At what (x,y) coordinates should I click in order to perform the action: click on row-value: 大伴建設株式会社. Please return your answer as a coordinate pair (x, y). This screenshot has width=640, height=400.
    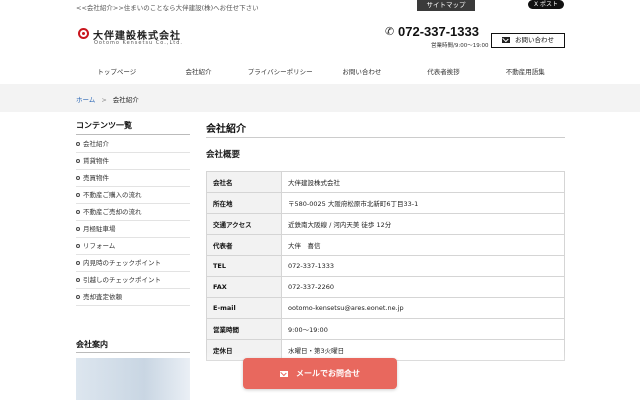
    Looking at the image, I should click on (423, 182).